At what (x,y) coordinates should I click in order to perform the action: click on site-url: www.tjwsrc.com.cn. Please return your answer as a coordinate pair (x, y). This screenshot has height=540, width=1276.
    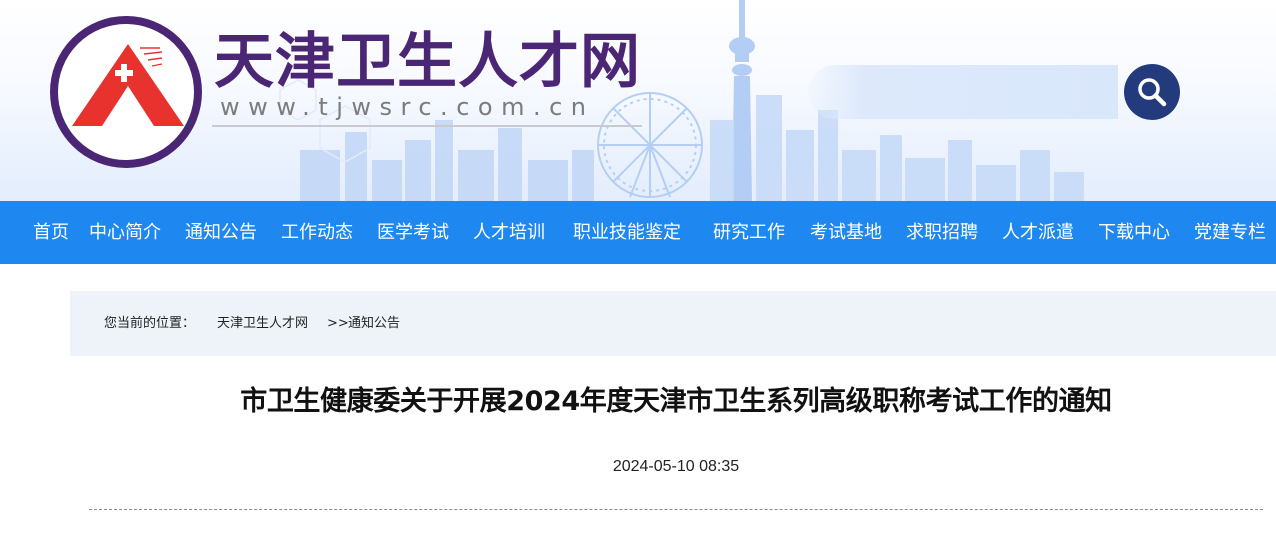
    Looking at the image, I should click on (407, 107).